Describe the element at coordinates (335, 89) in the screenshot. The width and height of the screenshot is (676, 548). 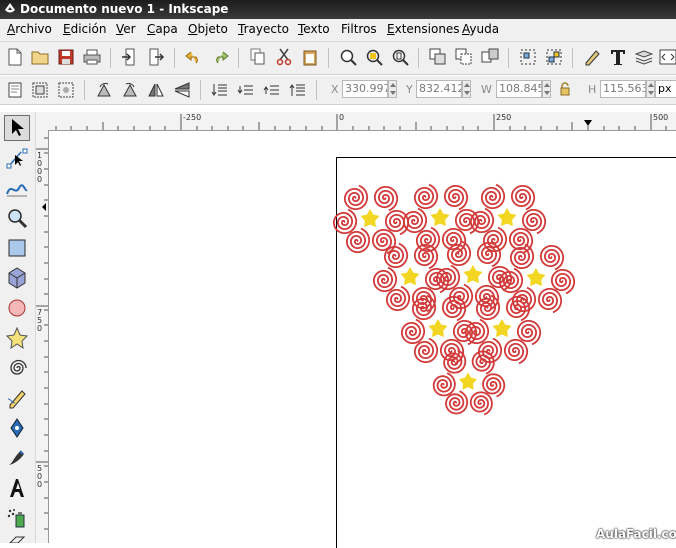
I see `x-label: X` at that location.